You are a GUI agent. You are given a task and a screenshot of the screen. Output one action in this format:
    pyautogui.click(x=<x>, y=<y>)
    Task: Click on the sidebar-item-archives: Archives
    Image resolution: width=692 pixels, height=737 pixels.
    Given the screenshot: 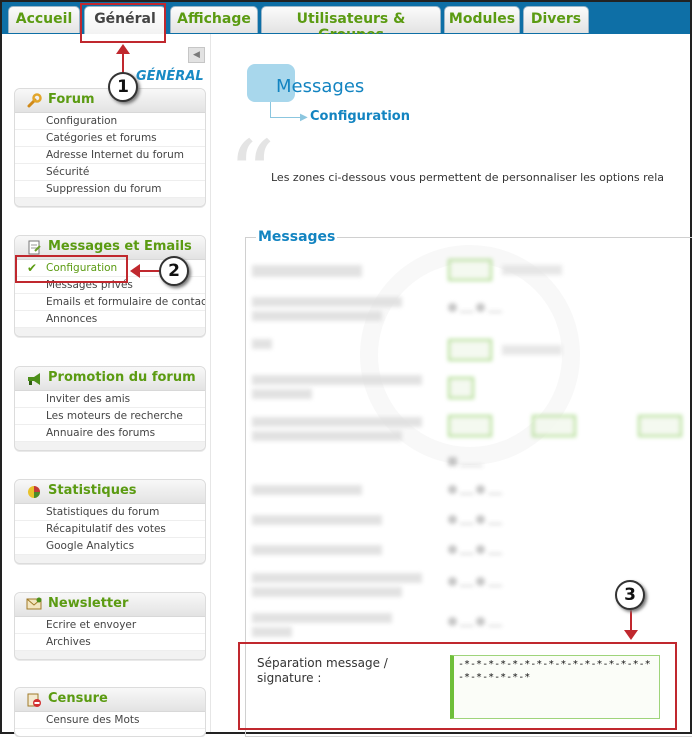 What is the action you would take?
    pyautogui.click(x=110, y=642)
    